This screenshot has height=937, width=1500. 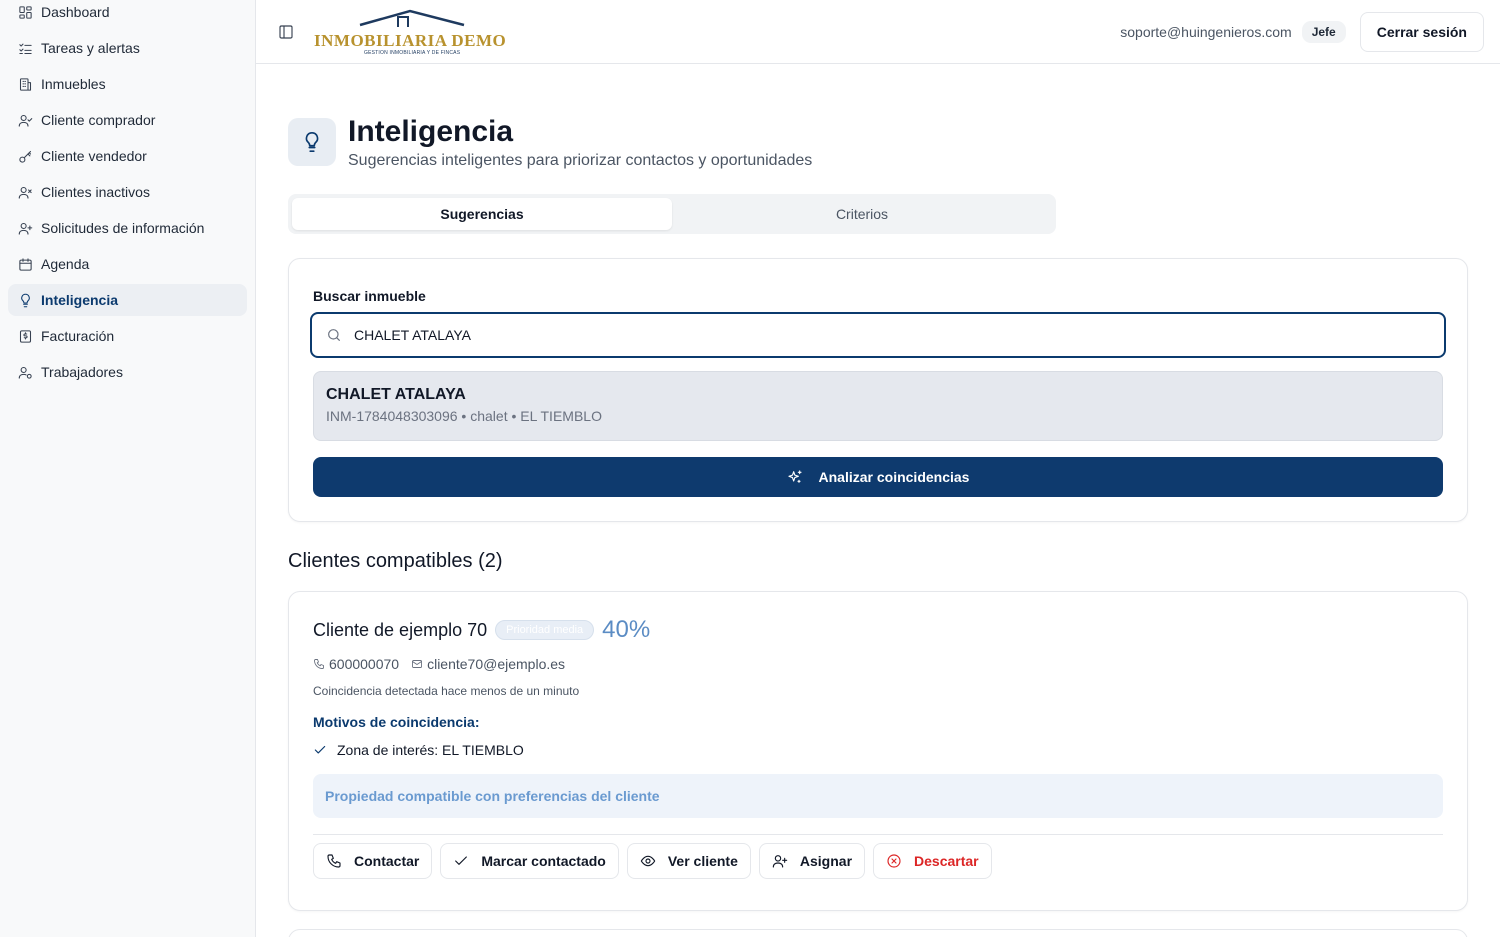 I want to click on sidebar-item-solicitudes: Solicitudes de información, so click(x=127, y=228).